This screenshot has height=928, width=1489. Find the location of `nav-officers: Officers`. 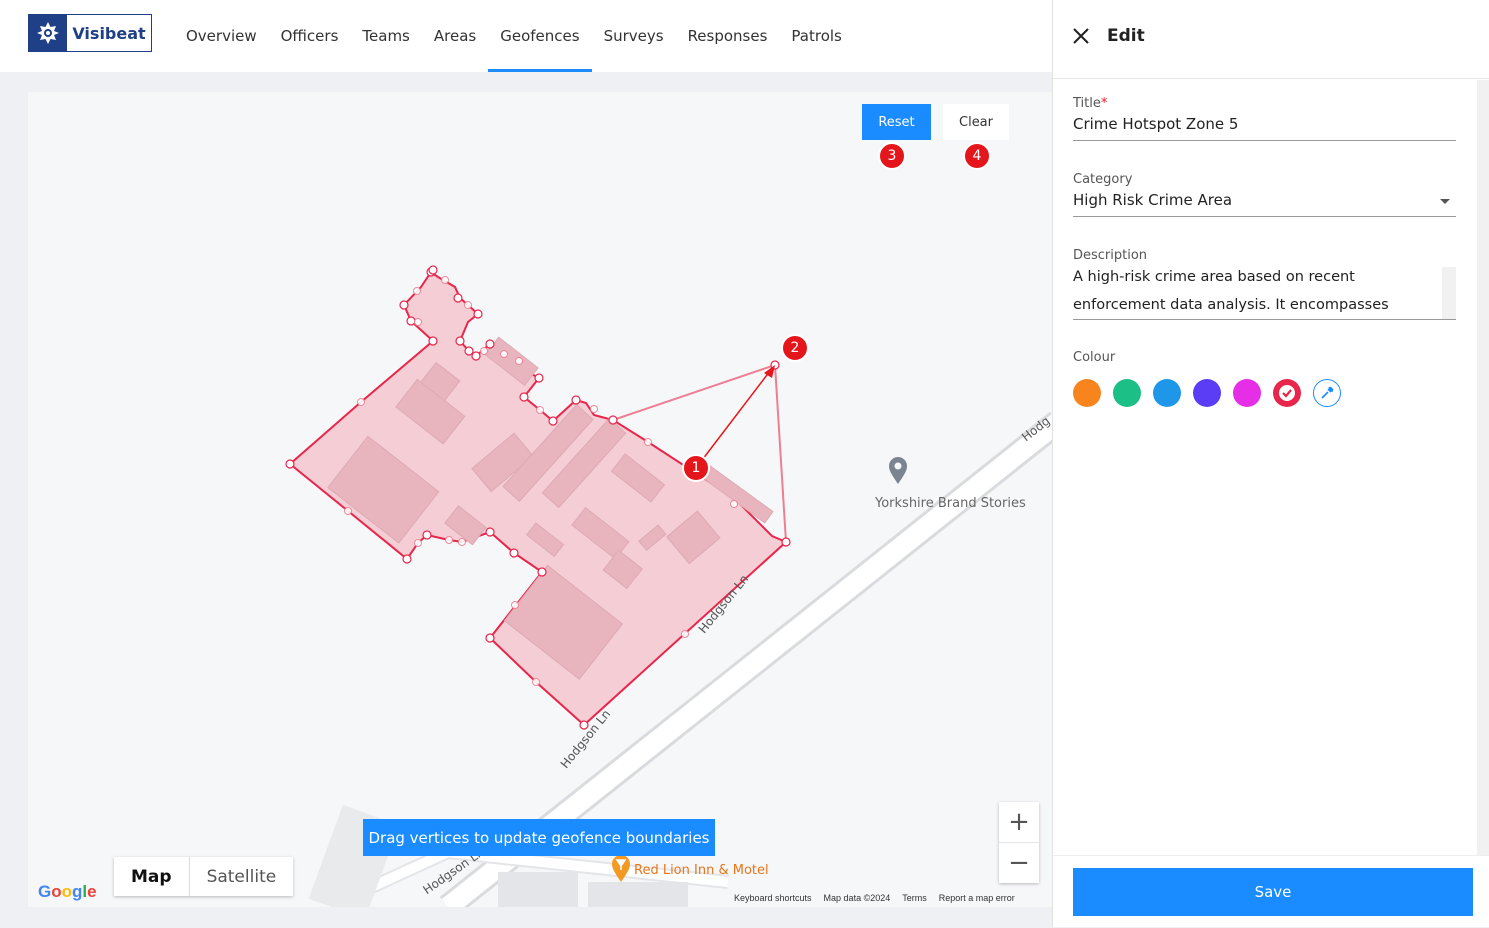

nav-officers: Officers is located at coordinates (310, 36).